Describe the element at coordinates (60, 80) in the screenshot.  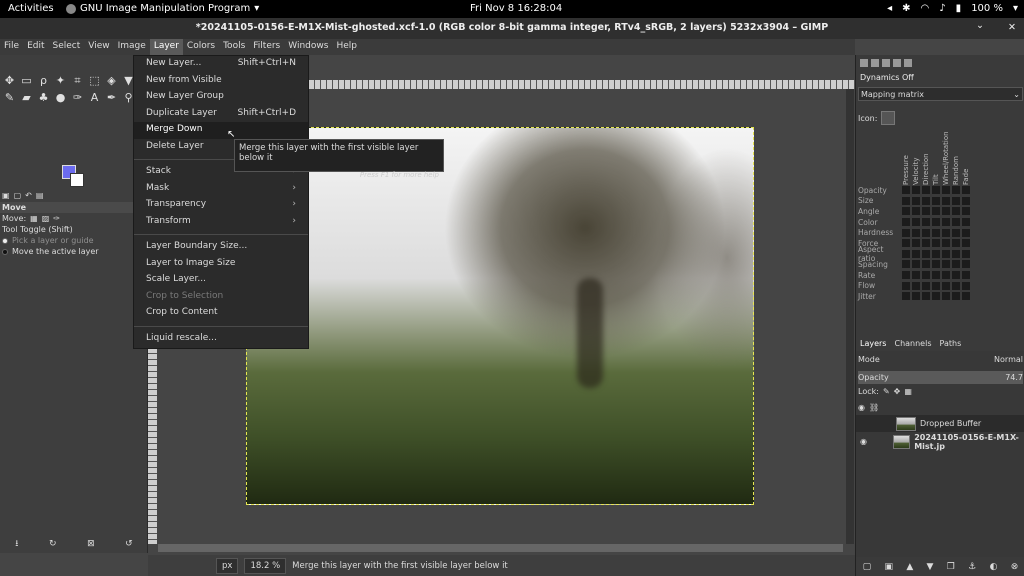
I see `fuzzy-select-icon: ✦` at that location.